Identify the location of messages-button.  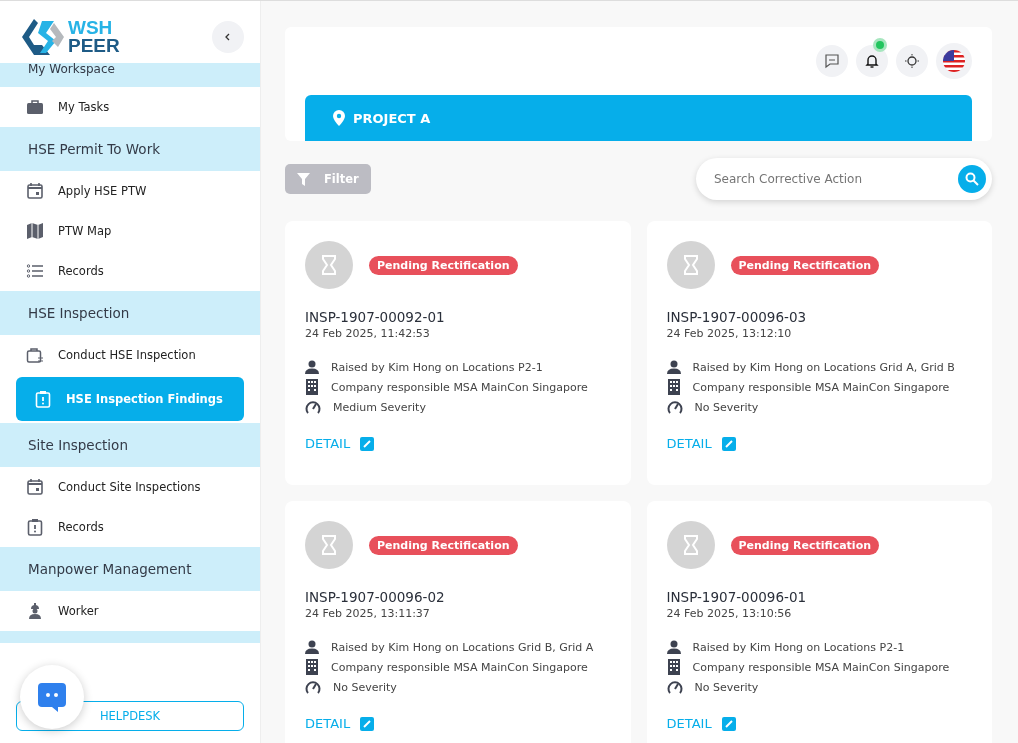
(832, 61).